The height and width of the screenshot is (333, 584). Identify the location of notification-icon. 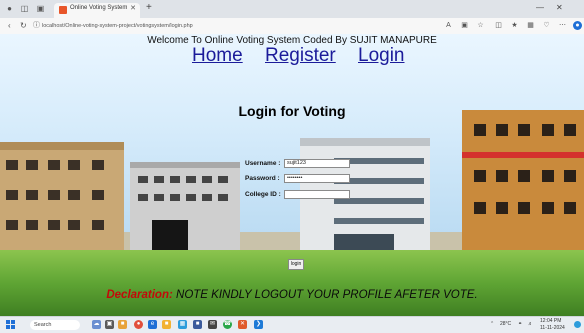
(577, 324).